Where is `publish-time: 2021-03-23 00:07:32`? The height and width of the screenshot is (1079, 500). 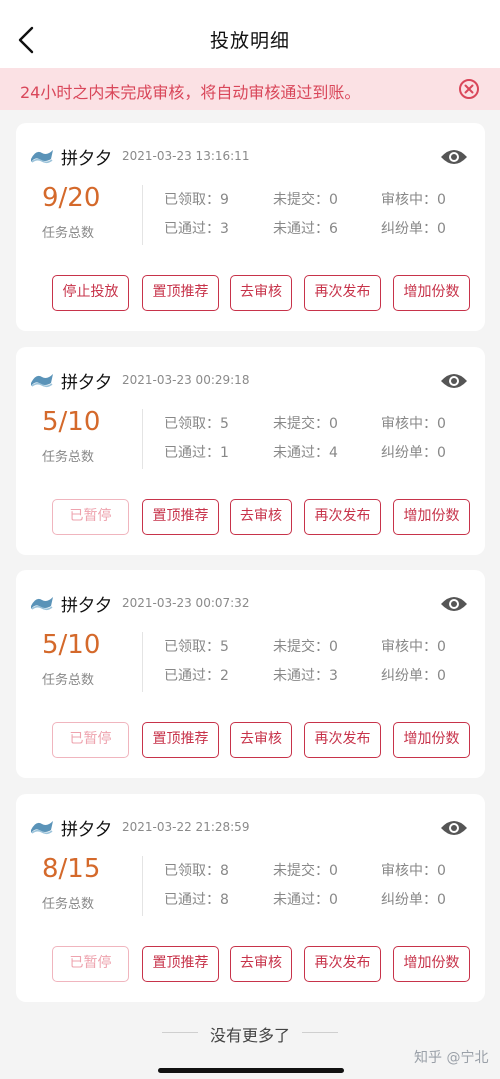 publish-time: 2021-03-23 00:07:32 is located at coordinates (186, 603).